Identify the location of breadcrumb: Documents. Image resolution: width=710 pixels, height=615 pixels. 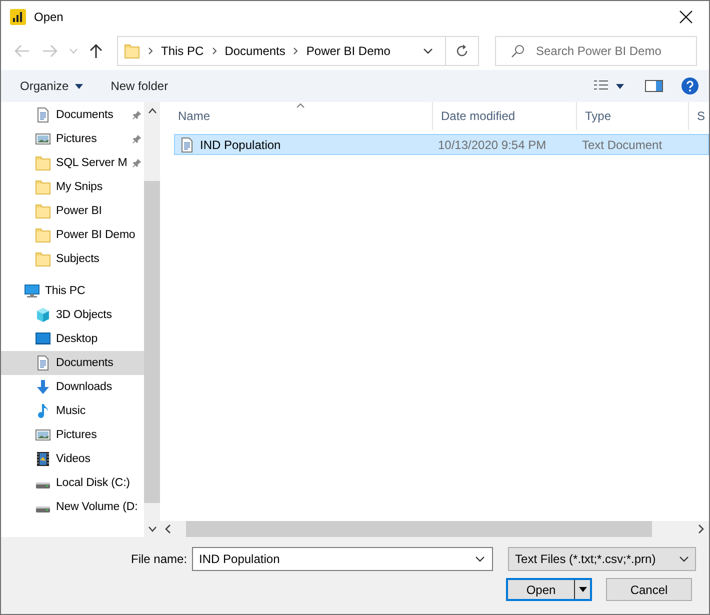
(255, 51).